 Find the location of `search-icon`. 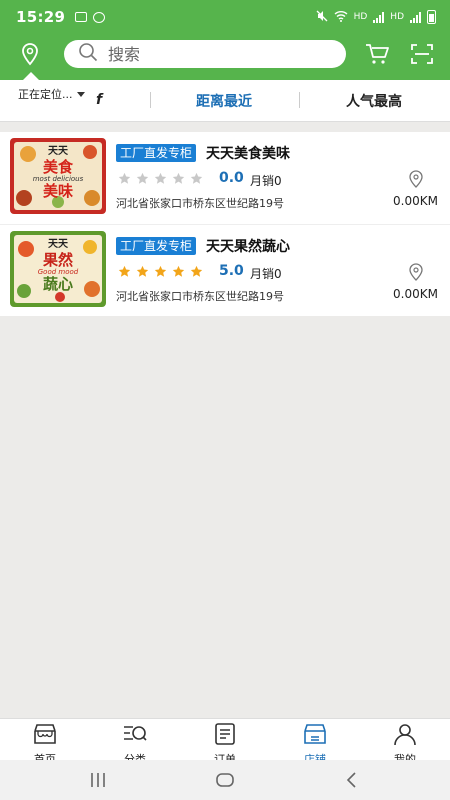

search-icon is located at coordinates (88, 54).